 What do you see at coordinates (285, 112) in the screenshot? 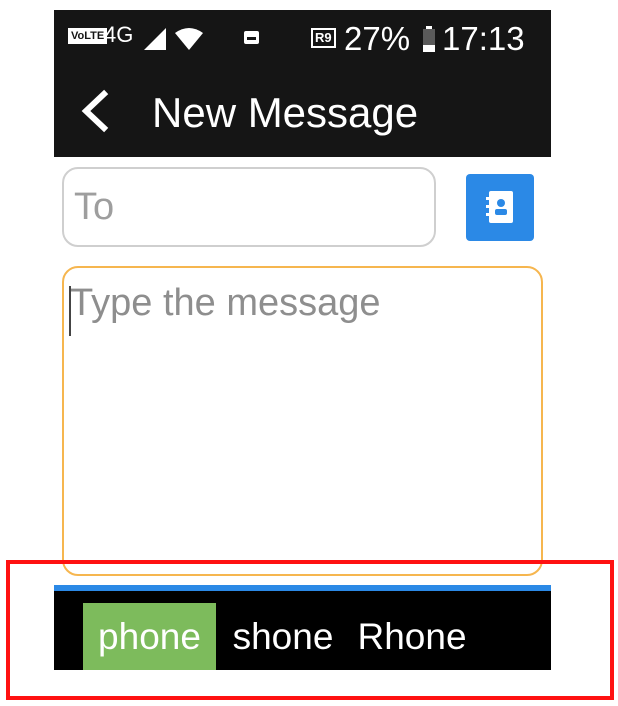
I see `page-title: New Message` at bounding box center [285, 112].